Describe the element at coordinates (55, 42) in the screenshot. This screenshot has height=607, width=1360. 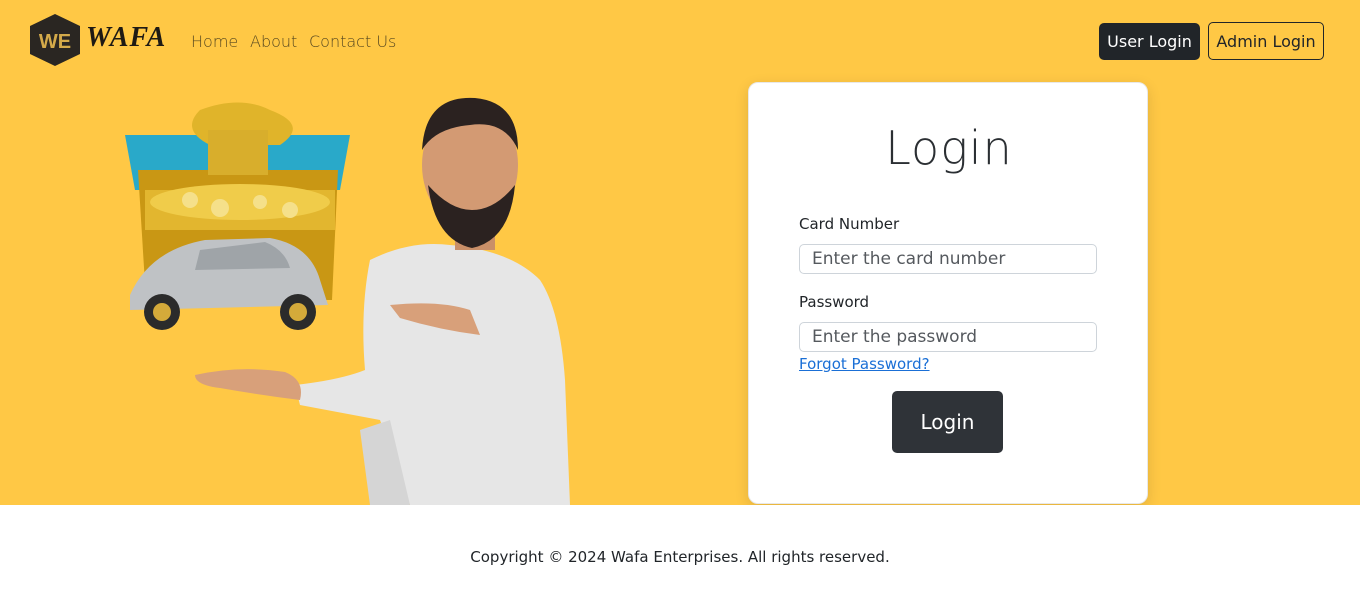
I see `brand-mark: WE` at that location.